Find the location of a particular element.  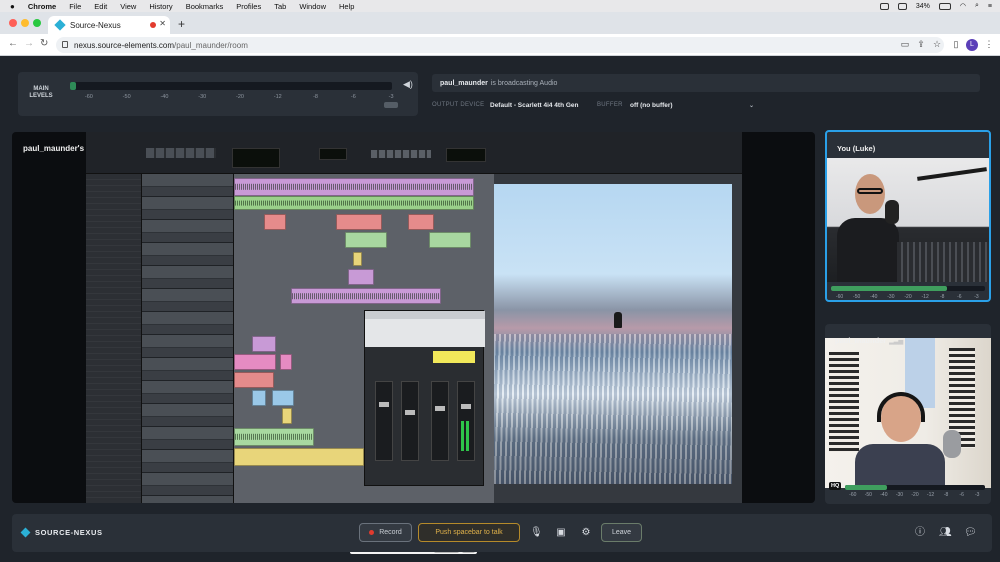

tile-name-you: You (Luke) is located at coordinates (856, 148).